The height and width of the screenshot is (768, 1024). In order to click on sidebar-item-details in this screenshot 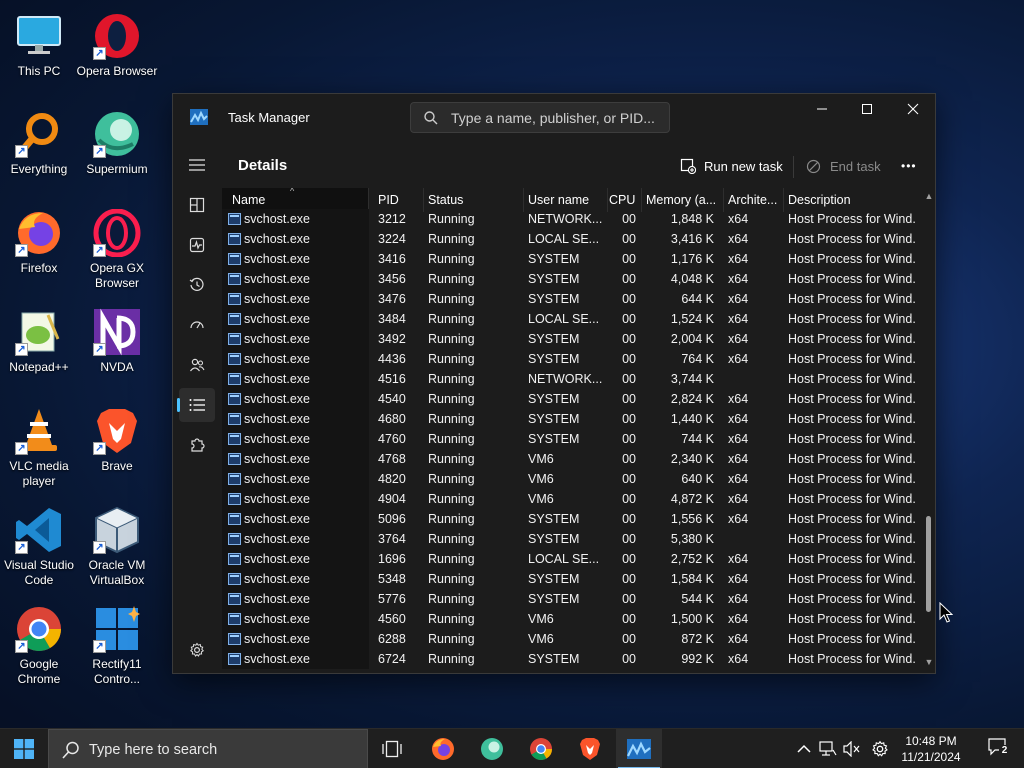, I will do `click(196, 405)`.